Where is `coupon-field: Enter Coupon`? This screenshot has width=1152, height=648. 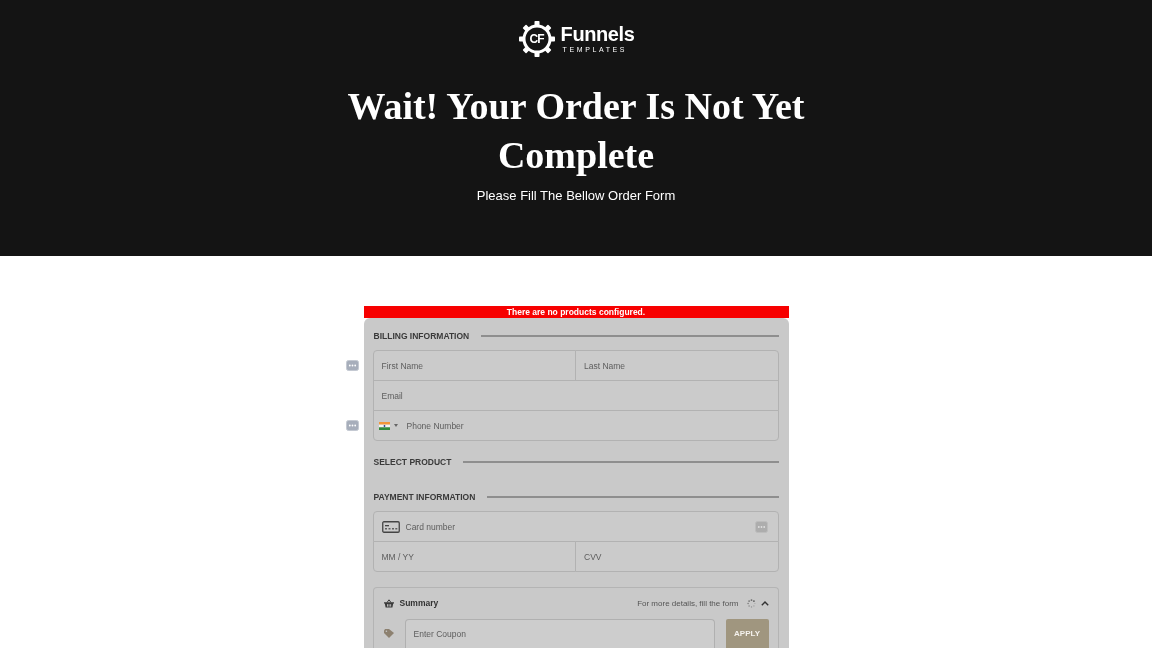 coupon-field: Enter Coupon is located at coordinates (559, 633).